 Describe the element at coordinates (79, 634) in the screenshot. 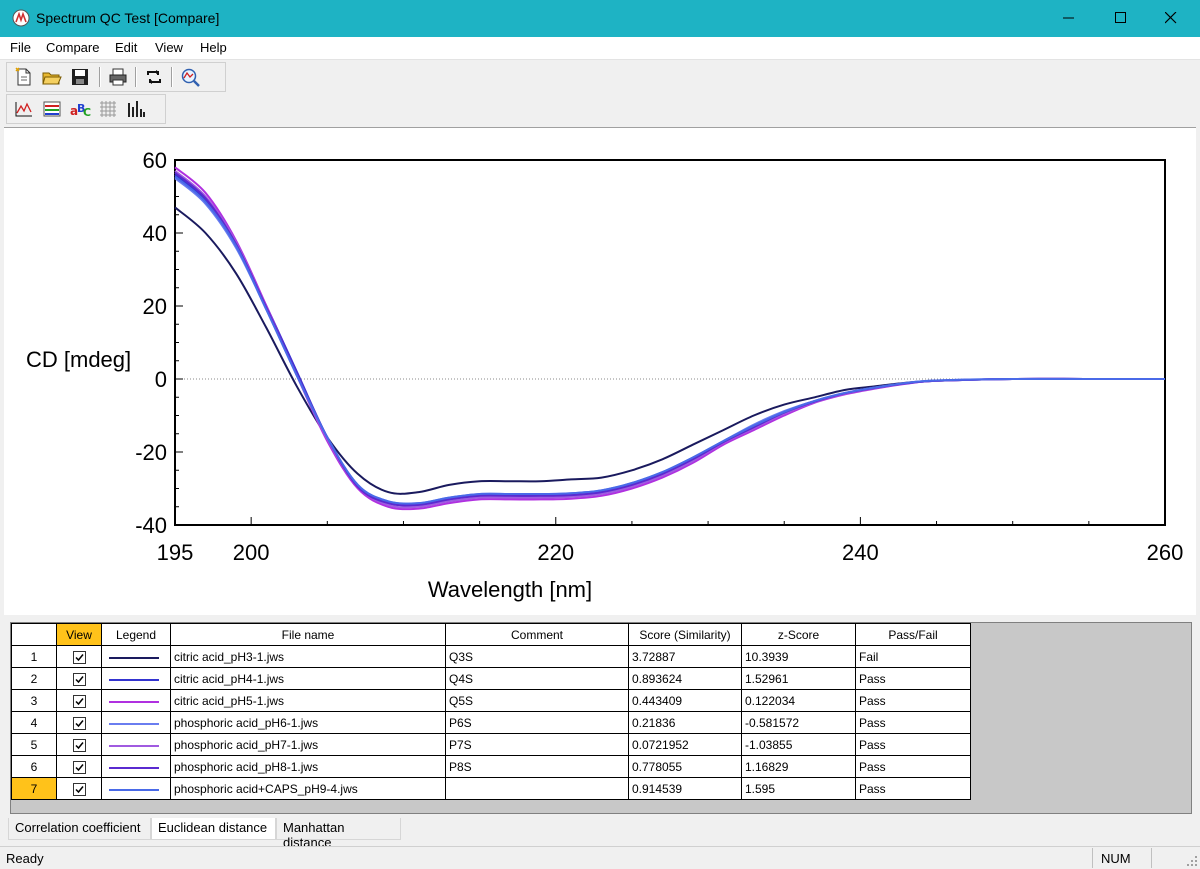

I see `header-view: View` at that location.